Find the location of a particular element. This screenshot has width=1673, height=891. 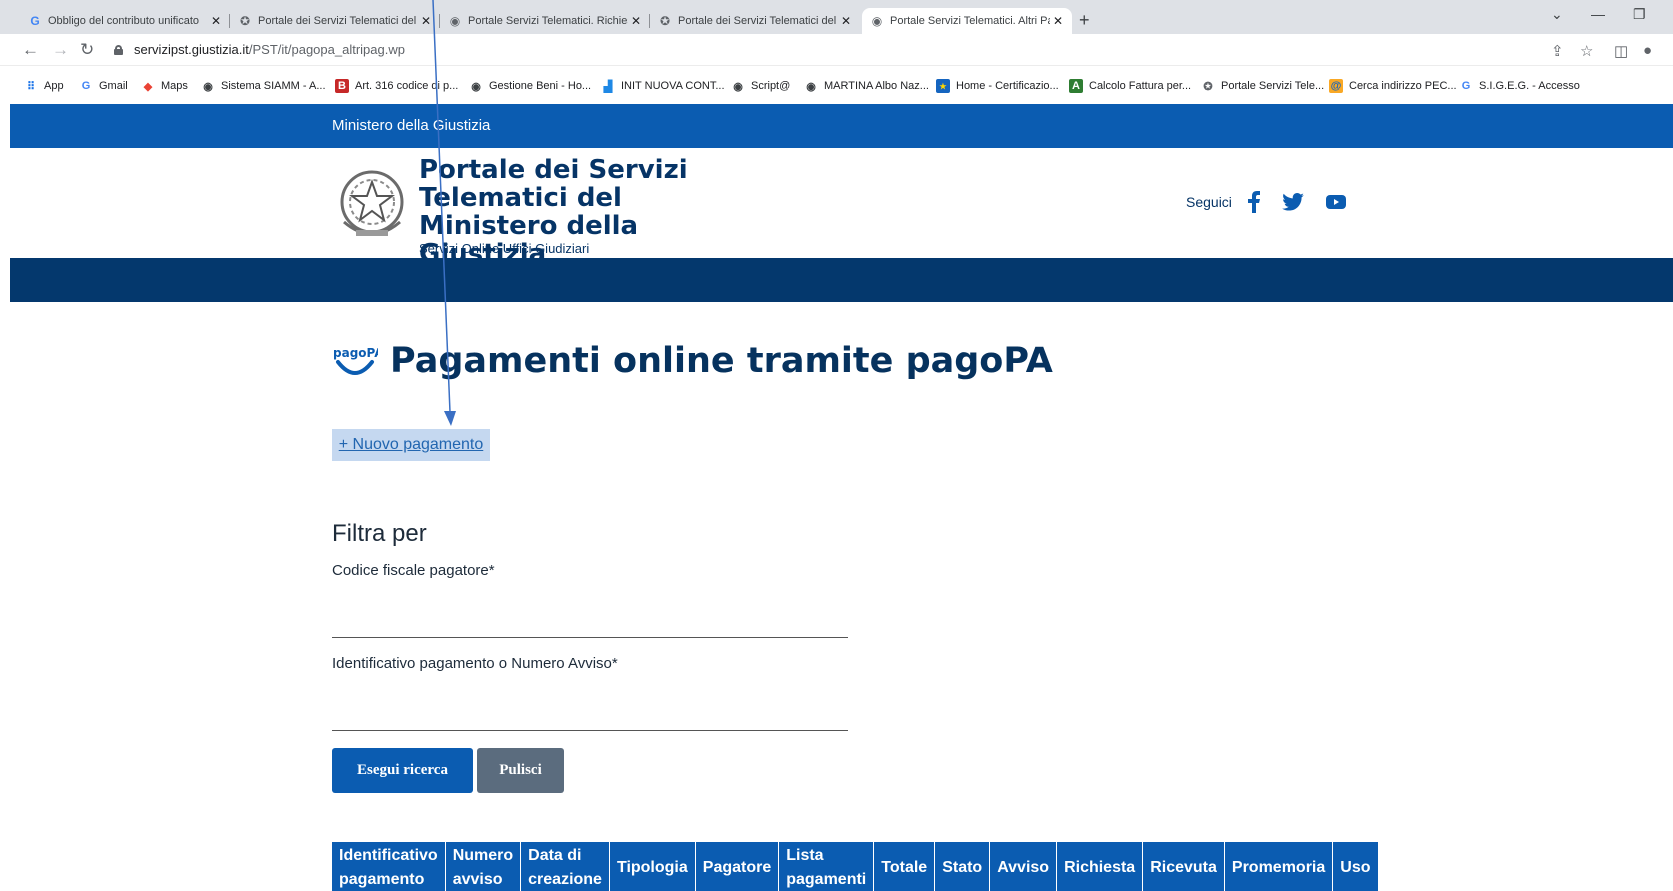

url-domain: servizipst.giustizia.it is located at coordinates (191, 49).